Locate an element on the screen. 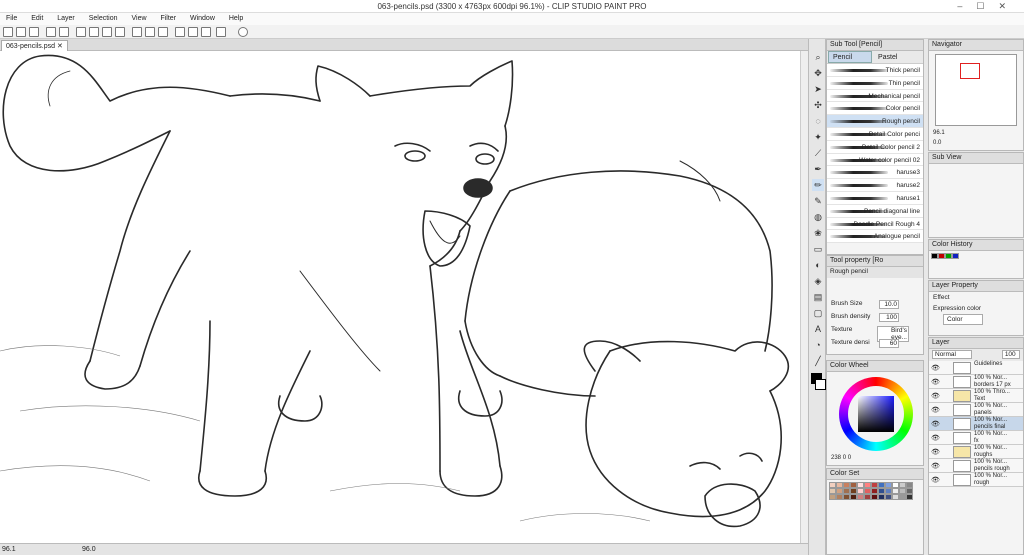 This screenshot has height=555, width=1024. navigator-angle: 0.0 is located at coordinates (937, 143).